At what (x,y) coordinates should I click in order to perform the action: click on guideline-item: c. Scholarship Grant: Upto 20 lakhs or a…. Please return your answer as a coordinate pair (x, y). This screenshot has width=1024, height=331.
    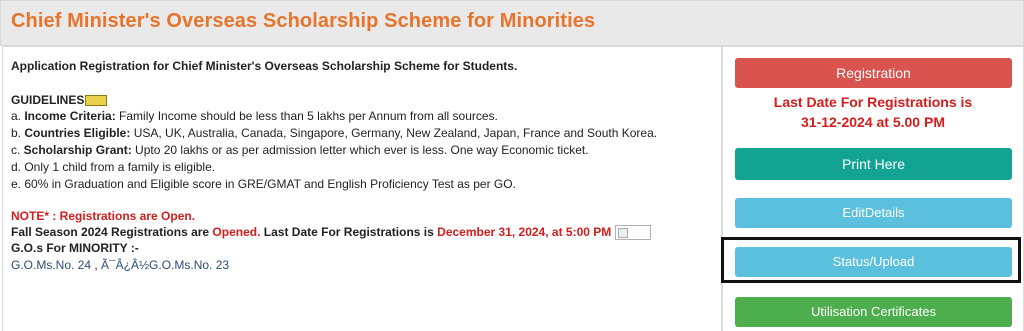
    Looking at the image, I should click on (300, 150).